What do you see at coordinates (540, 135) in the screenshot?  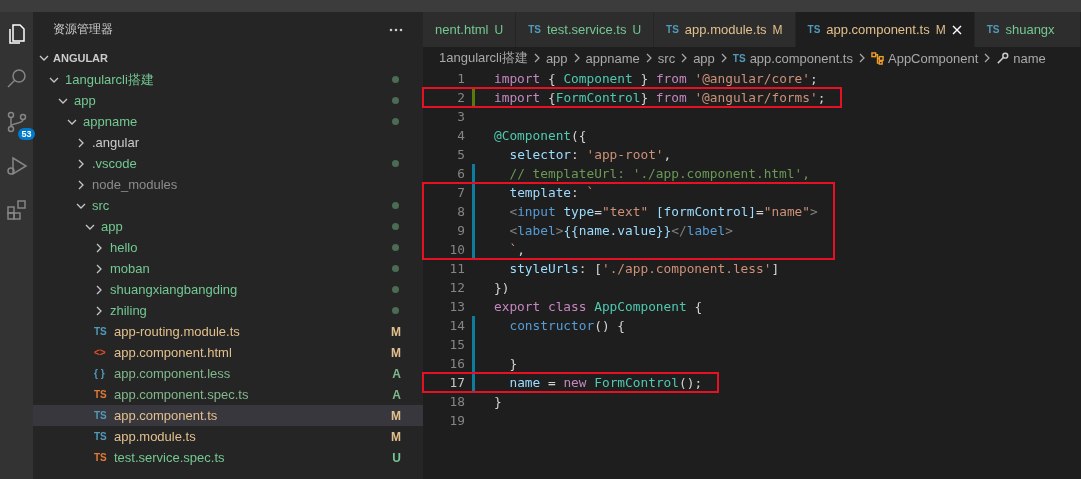 I see `code-line: @Component({` at bounding box center [540, 135].